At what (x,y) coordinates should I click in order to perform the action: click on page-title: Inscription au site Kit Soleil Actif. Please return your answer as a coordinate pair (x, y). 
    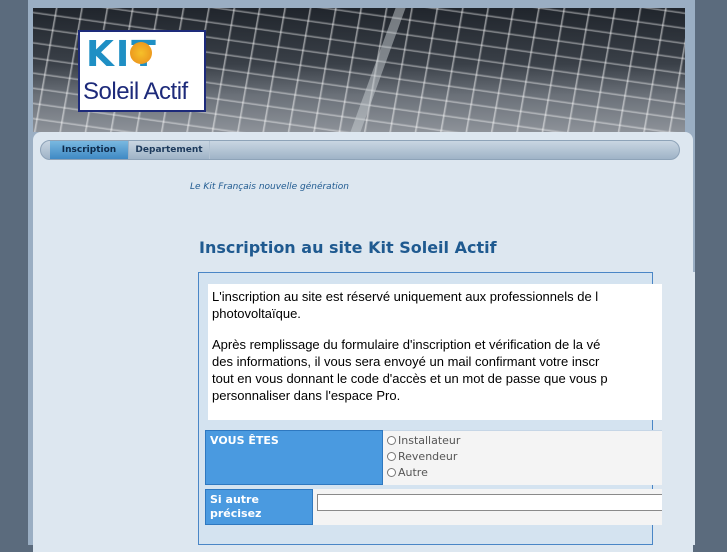
    Looking at the image, I should click on (348, 247).